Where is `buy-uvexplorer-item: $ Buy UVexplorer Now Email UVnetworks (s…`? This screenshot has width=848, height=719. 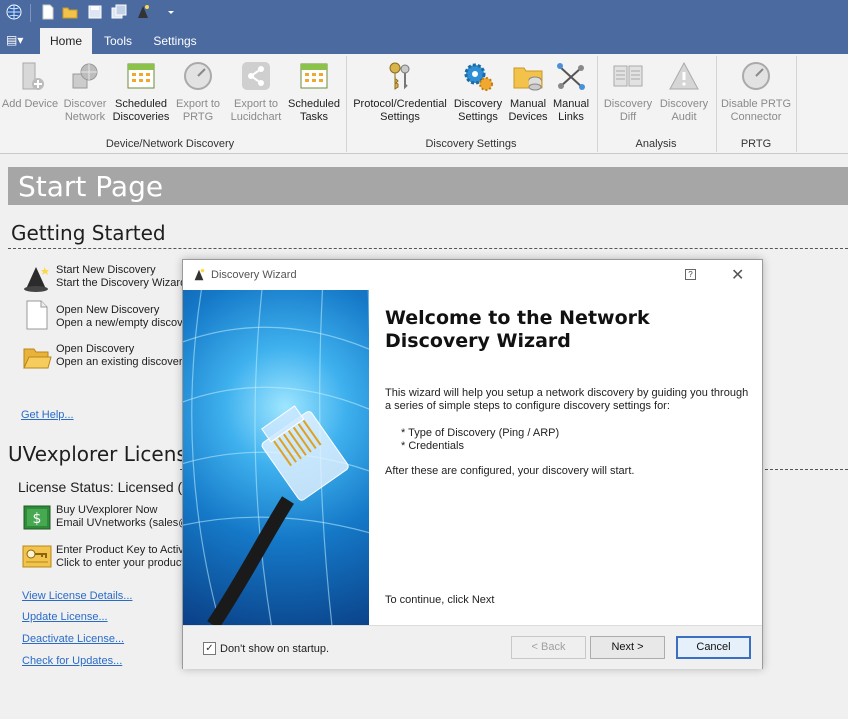
buy-uvexplorer-item: $ Buy UVexplorer Now Email UVnetworks (s… is located at coordinates (105, 518).